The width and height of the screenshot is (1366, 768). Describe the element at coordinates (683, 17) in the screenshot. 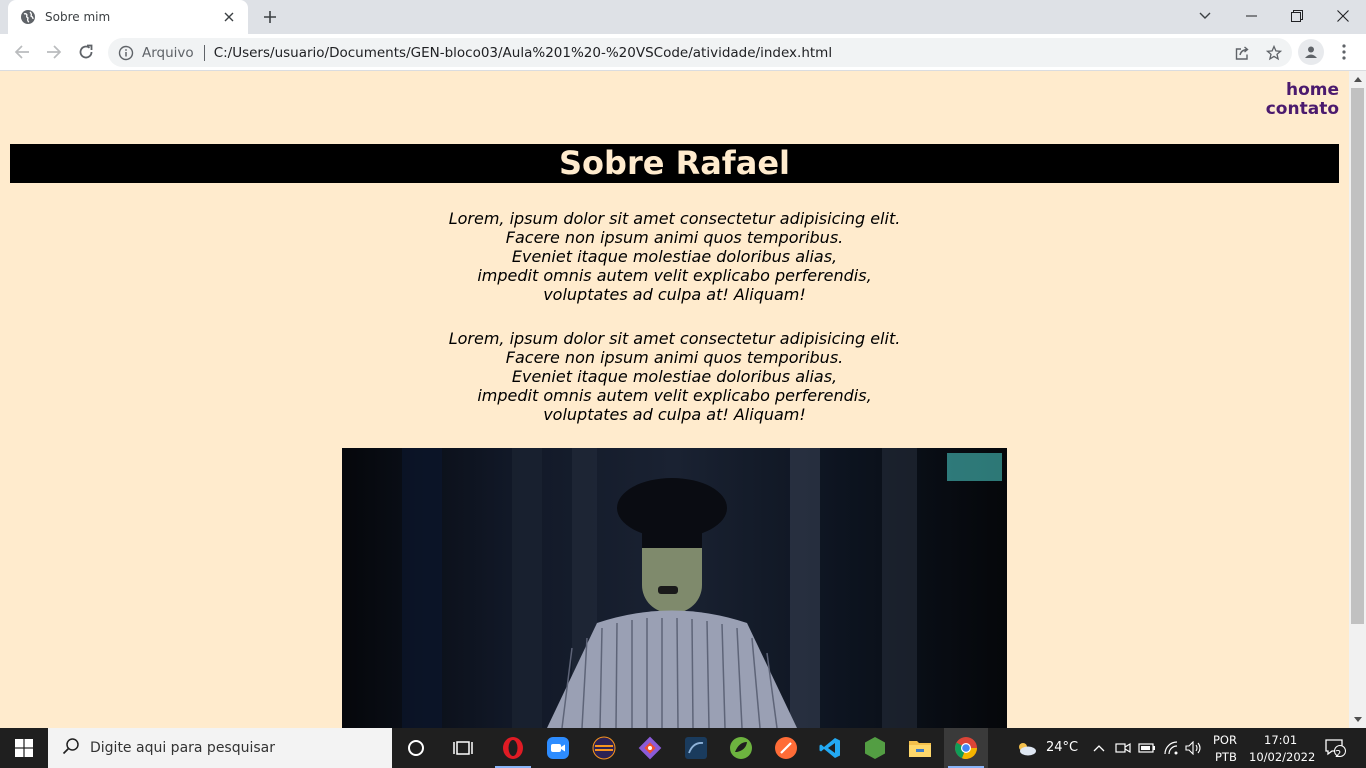

I see `tab-strip: Sobre mim` at that location.